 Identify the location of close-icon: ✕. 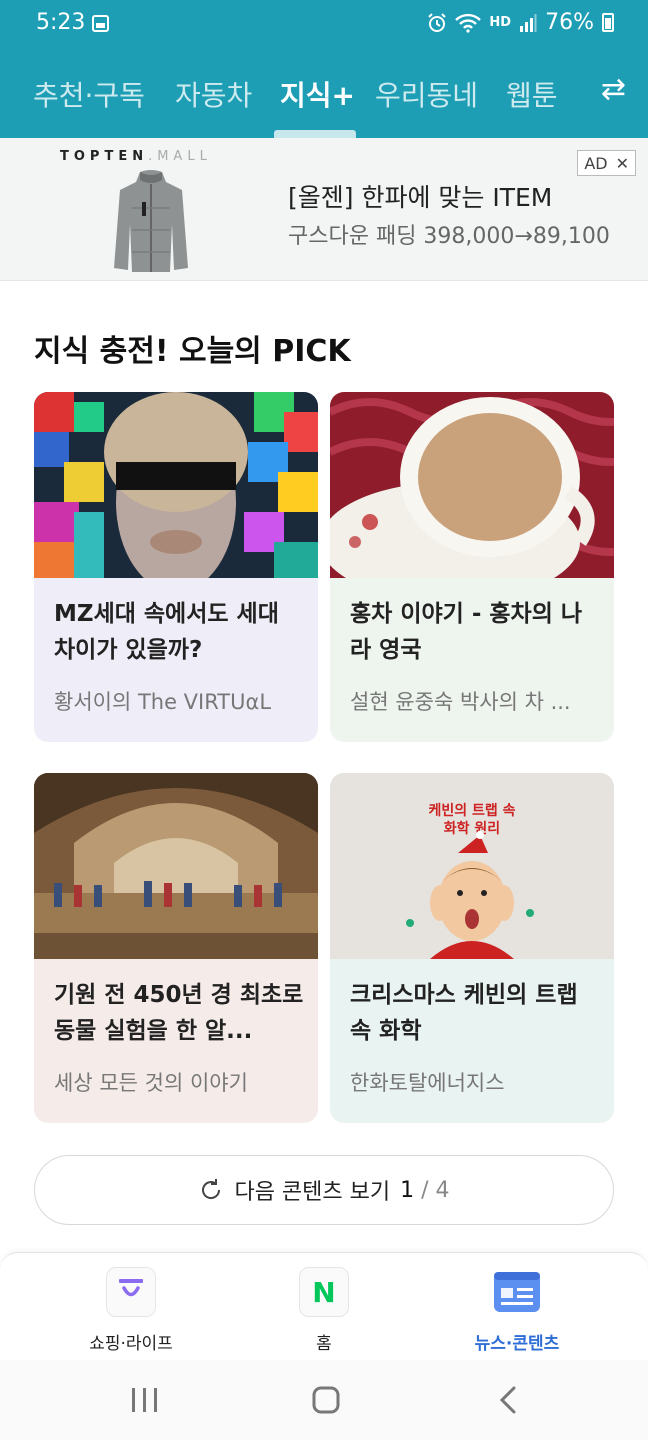
(622, 163).